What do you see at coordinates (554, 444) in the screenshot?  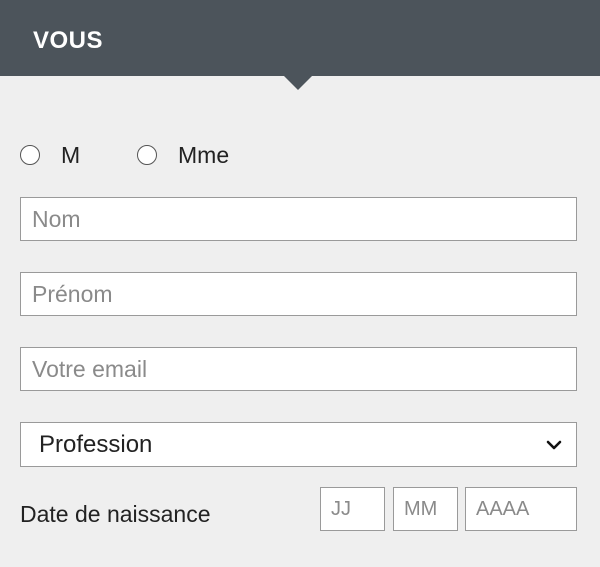 I see `chevron-down-icon` at bounding box center [554, 444].